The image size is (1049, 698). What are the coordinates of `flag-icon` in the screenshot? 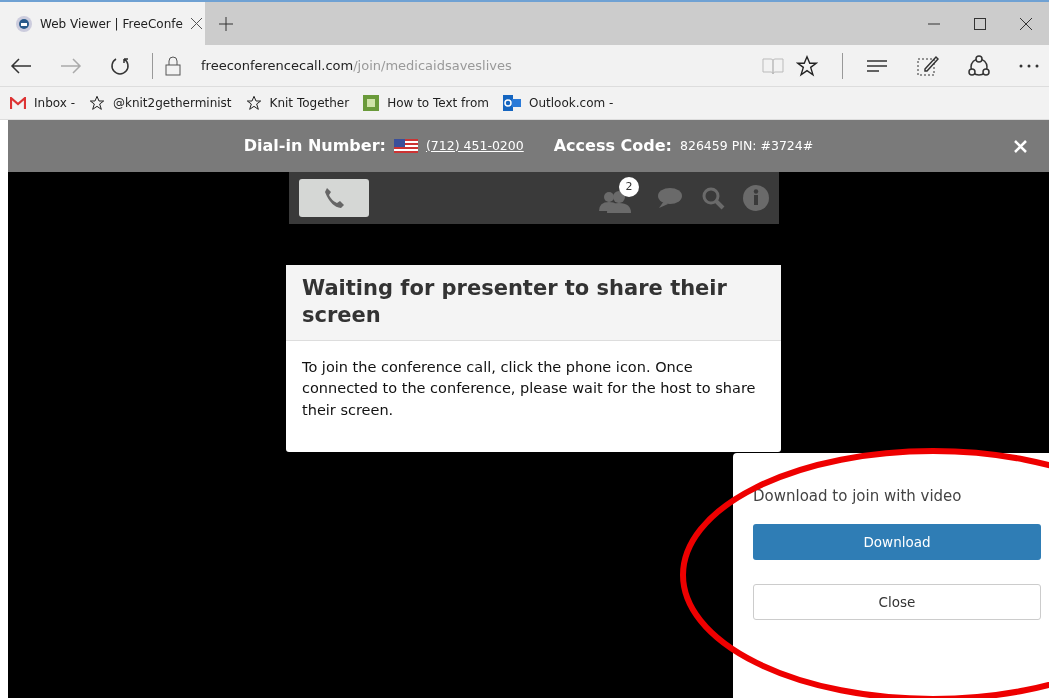 It's located at (405, 146).